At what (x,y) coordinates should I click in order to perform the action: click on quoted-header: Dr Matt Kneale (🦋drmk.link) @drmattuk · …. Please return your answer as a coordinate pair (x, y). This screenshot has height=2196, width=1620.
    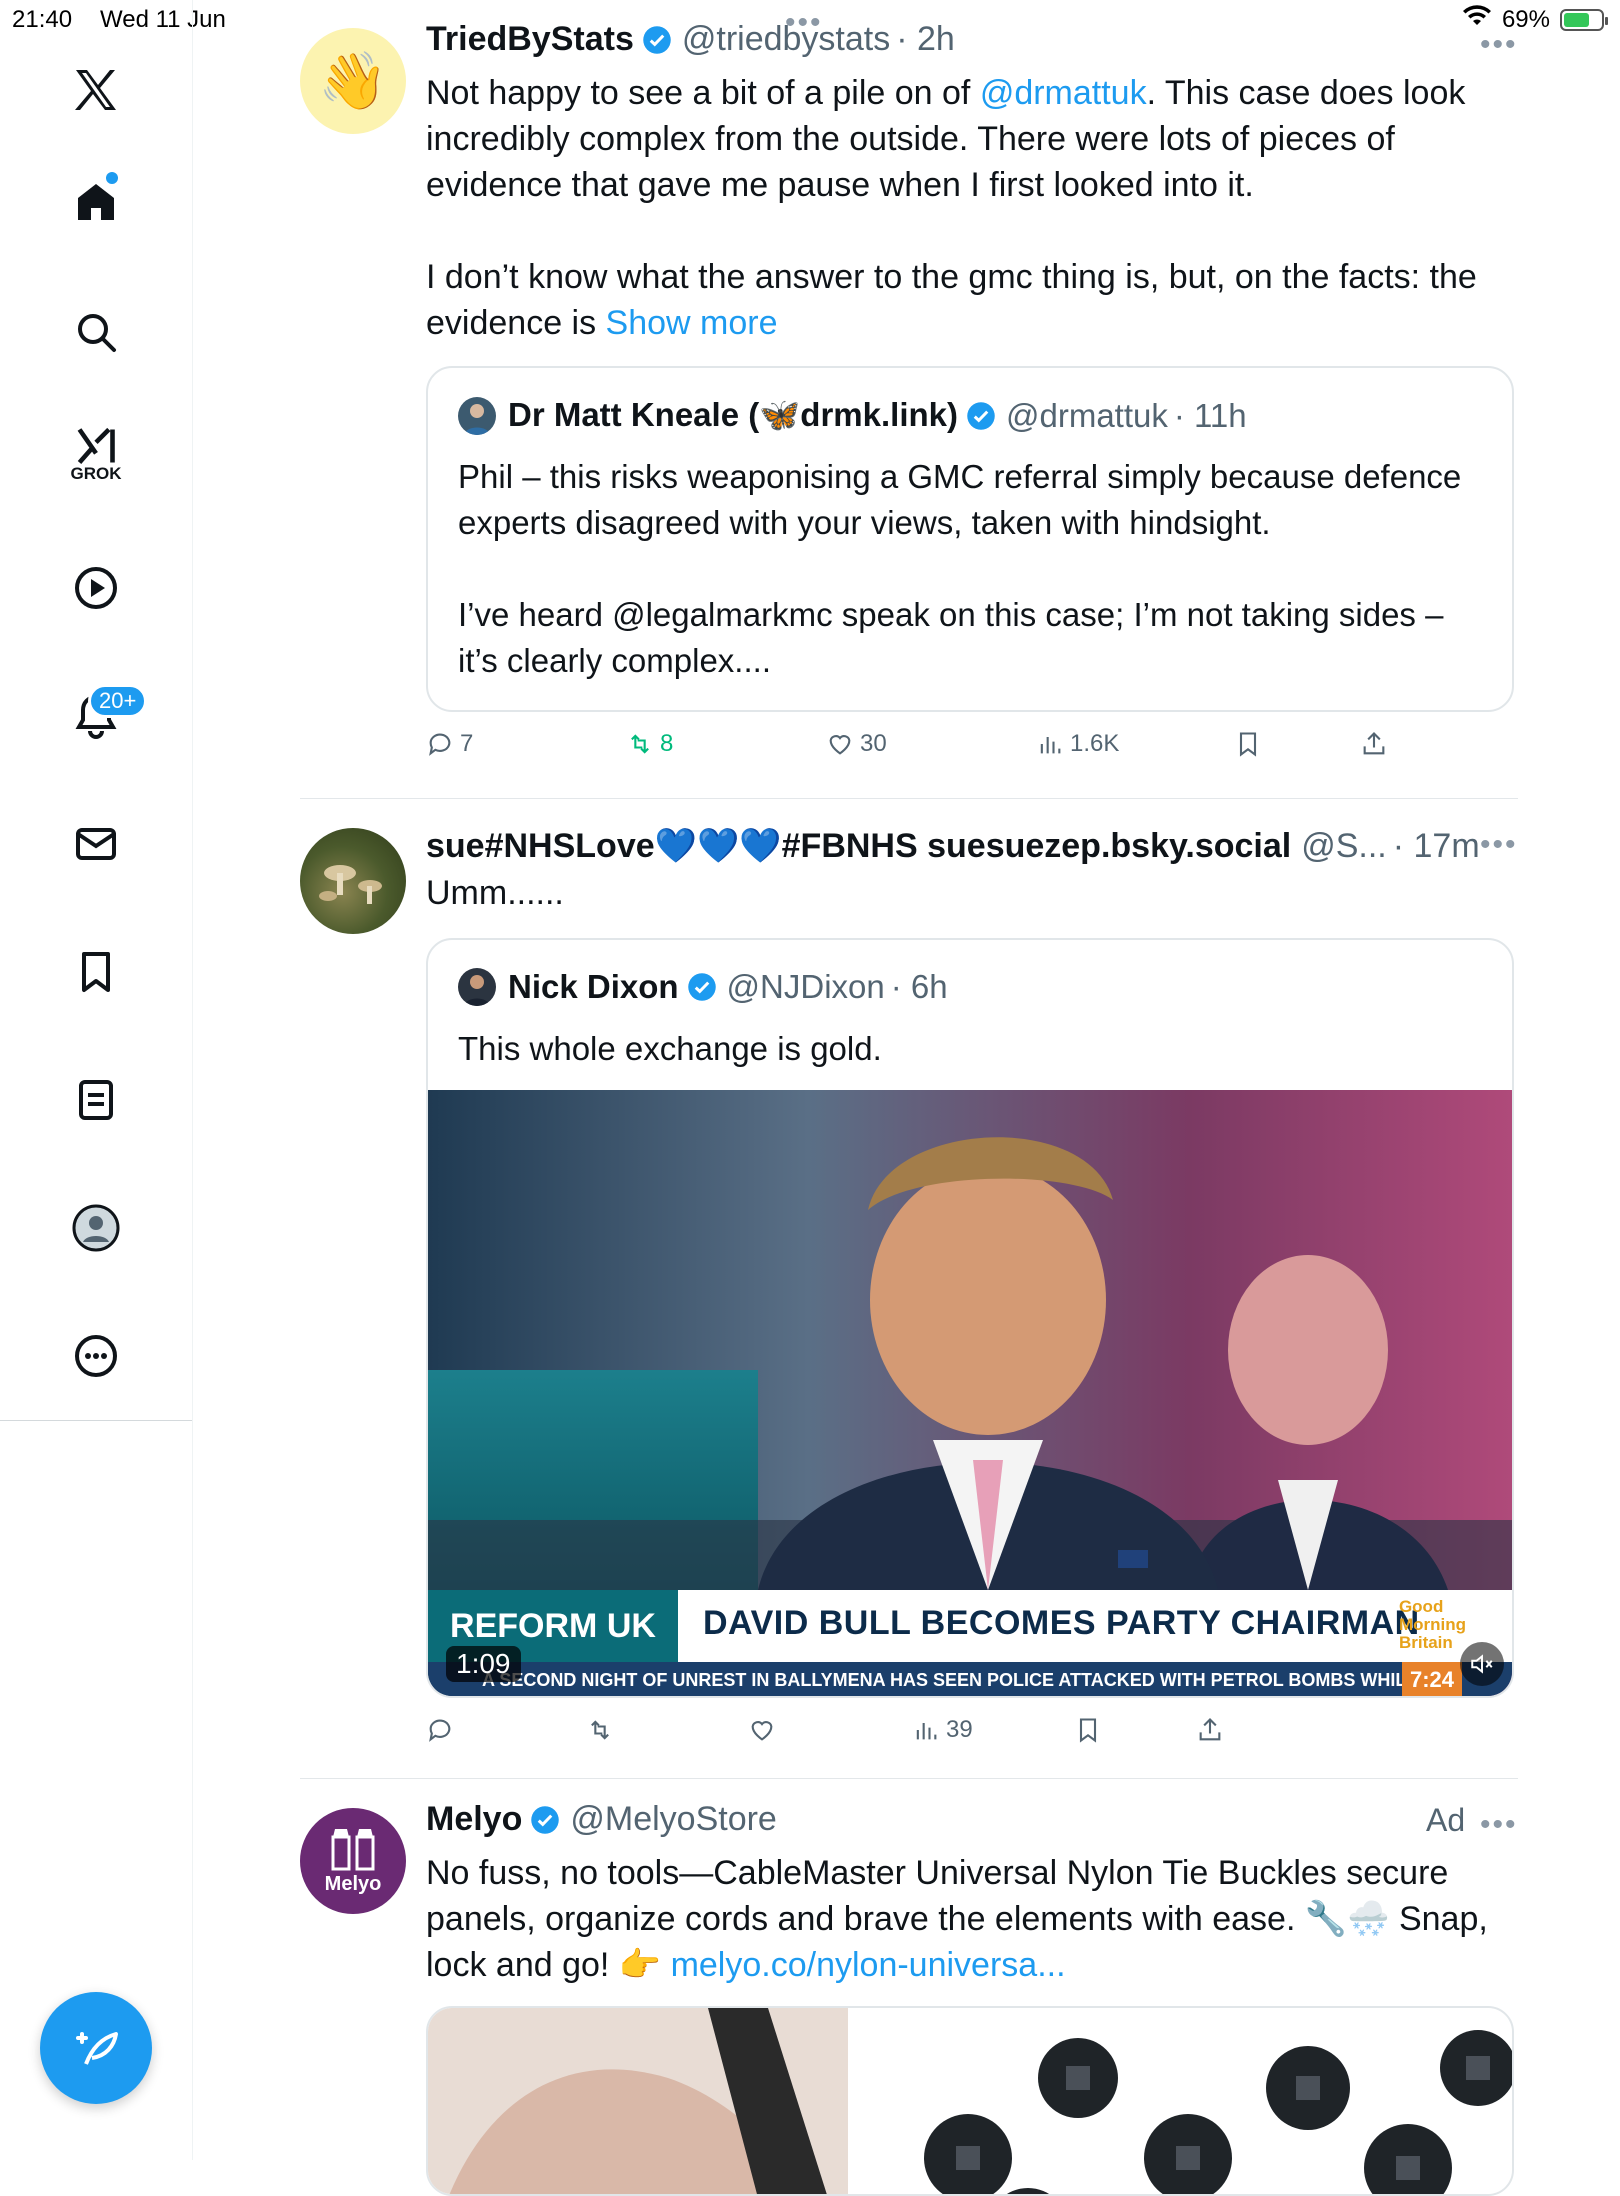
    Looking at the image, I should click on (852, 415).